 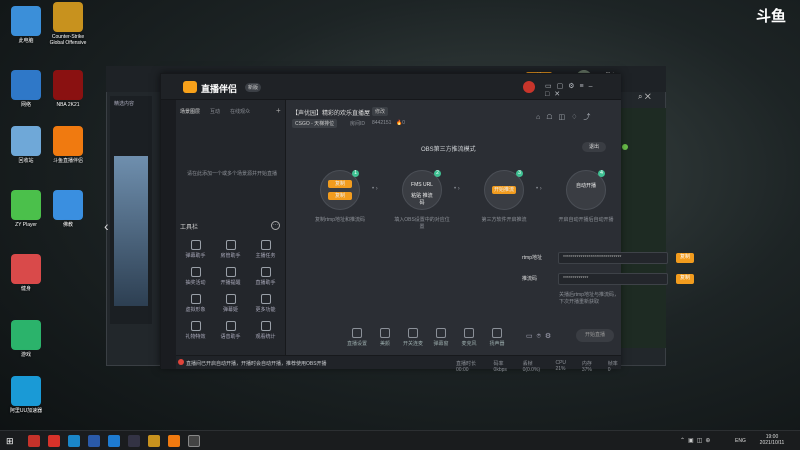 What do you see at coordinates (230, 276) in the screenshot?
I see `tool-item: 开播提醒` at bounding box center [230, 276].